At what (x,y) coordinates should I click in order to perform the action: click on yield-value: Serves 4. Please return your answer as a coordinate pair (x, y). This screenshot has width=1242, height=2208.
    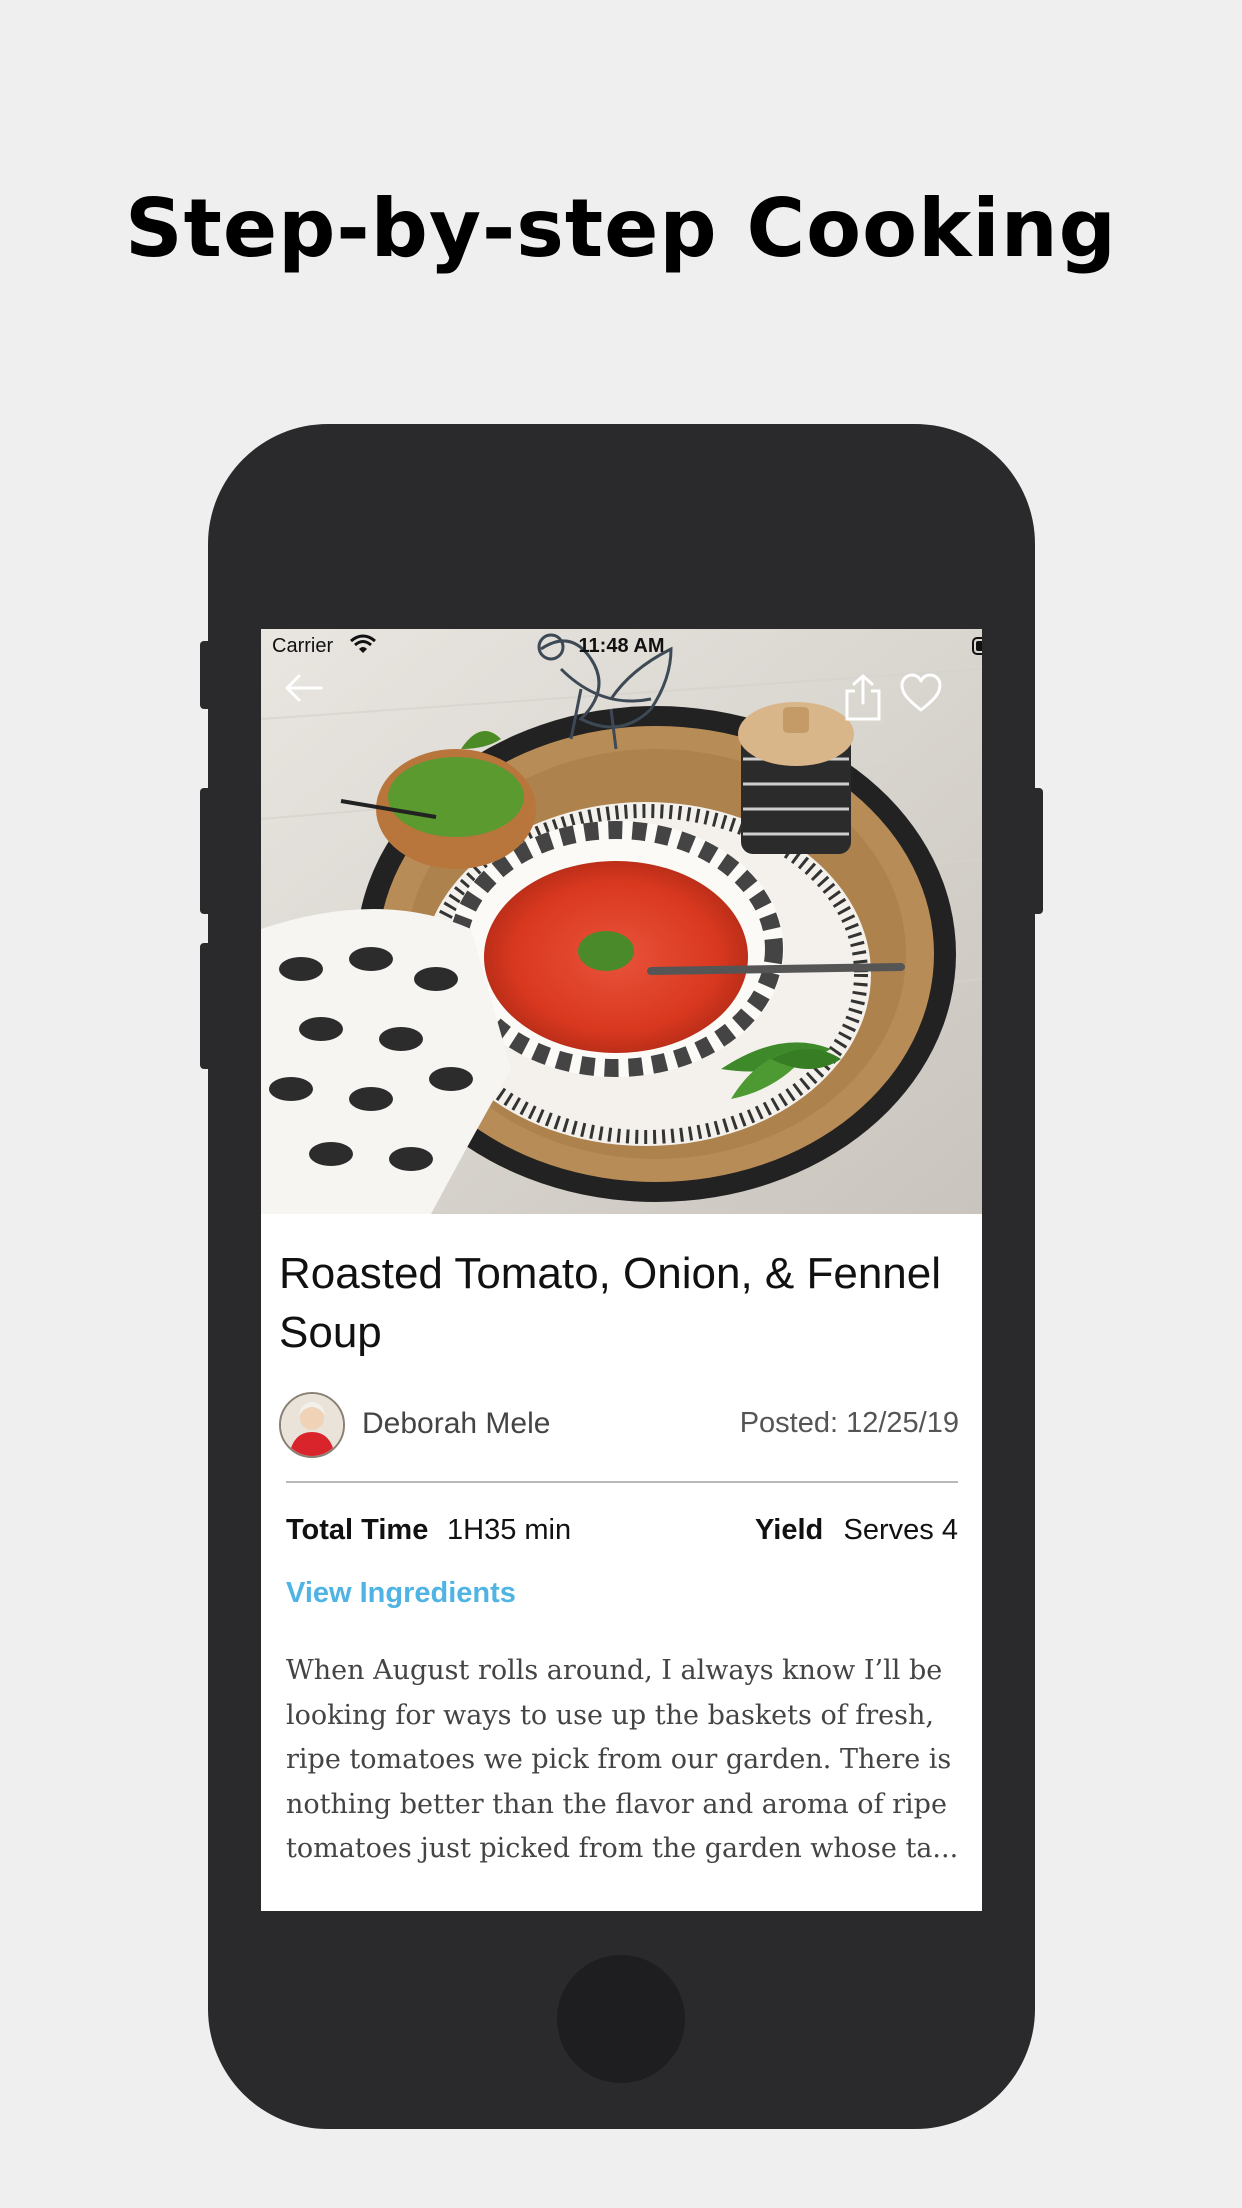
    Looking at the image, I should click on (900, 1530).